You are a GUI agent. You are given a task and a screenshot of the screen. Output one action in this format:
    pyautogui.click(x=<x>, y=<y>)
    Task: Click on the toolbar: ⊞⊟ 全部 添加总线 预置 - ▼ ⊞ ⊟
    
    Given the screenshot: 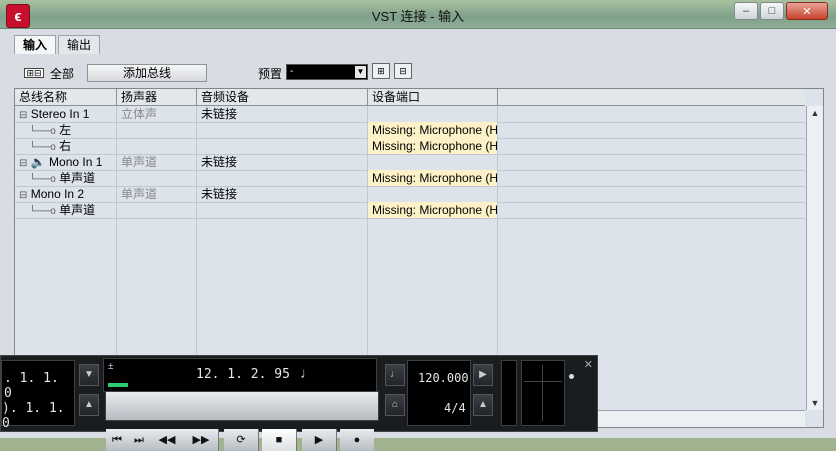 What is the action you would take?
    pyautogui.click(x=418, y=72)
    